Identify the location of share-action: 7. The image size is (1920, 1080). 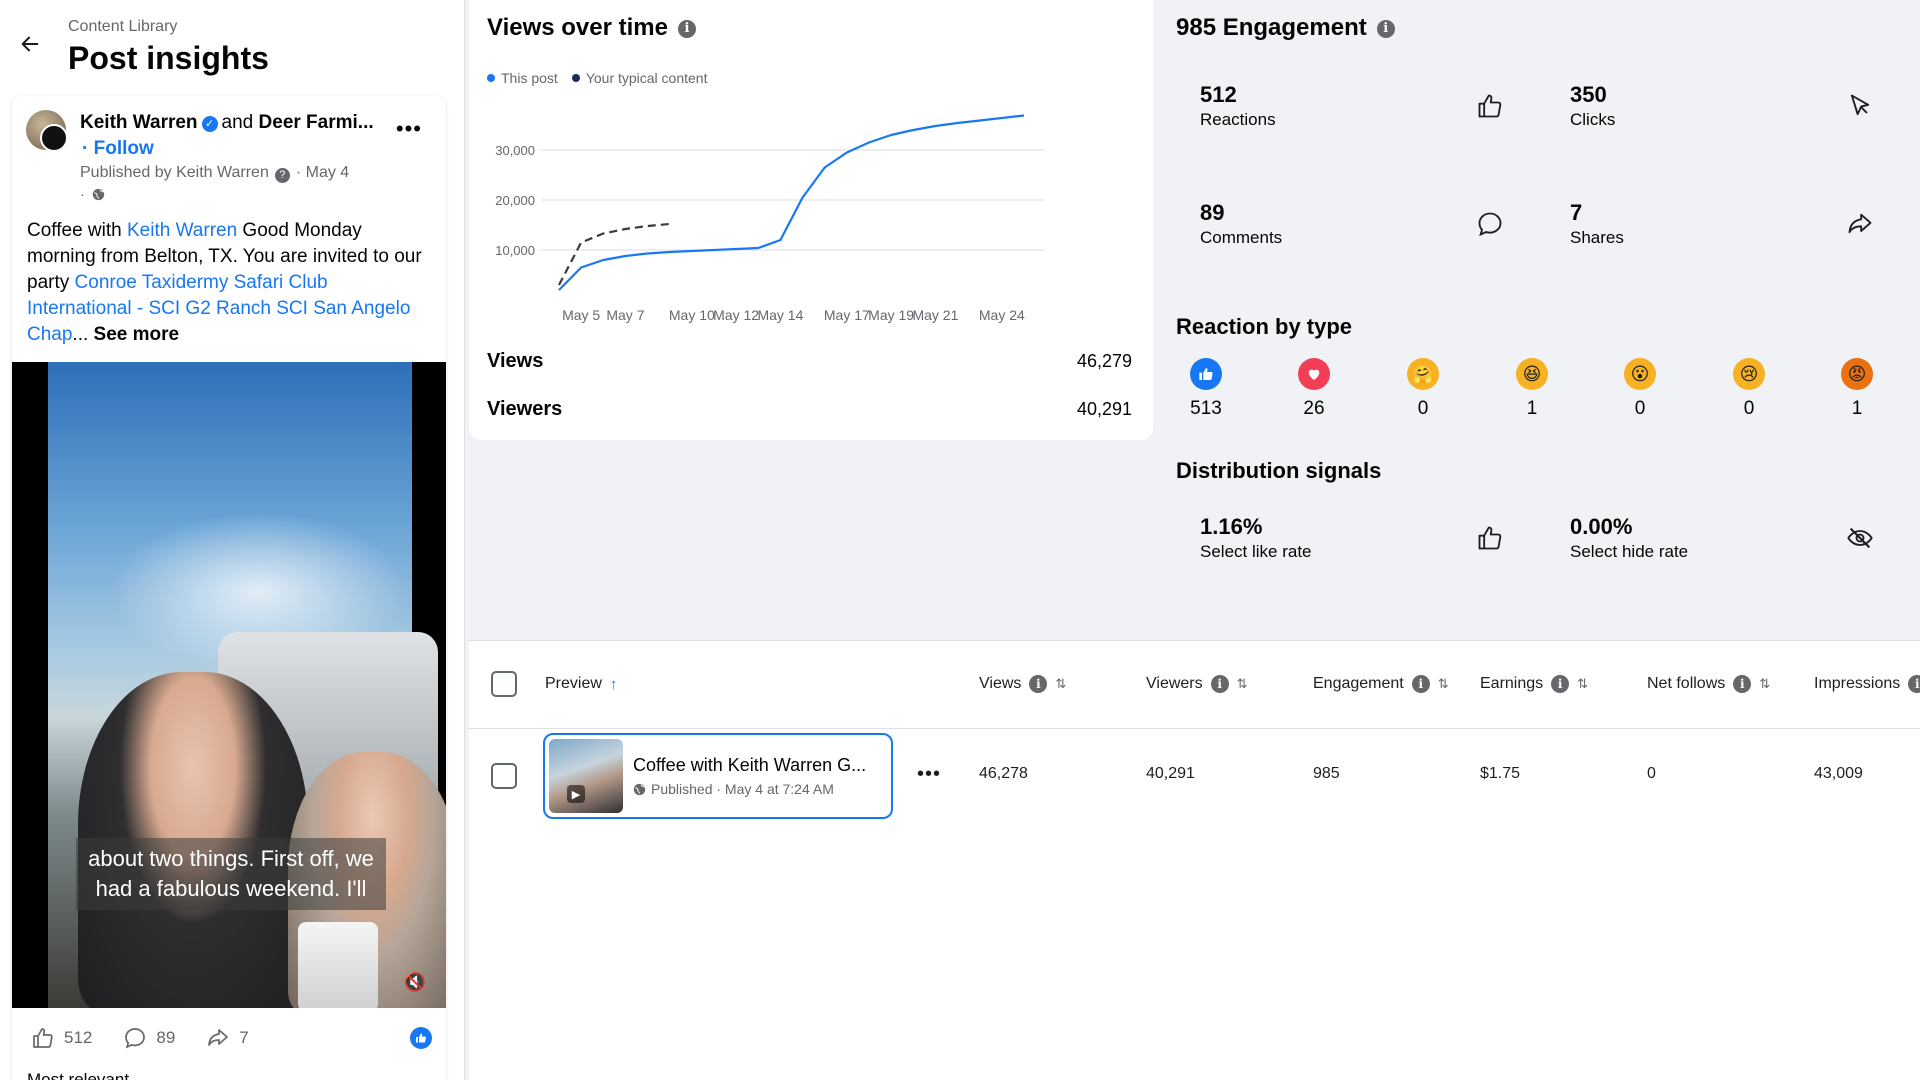
(227, 1038).